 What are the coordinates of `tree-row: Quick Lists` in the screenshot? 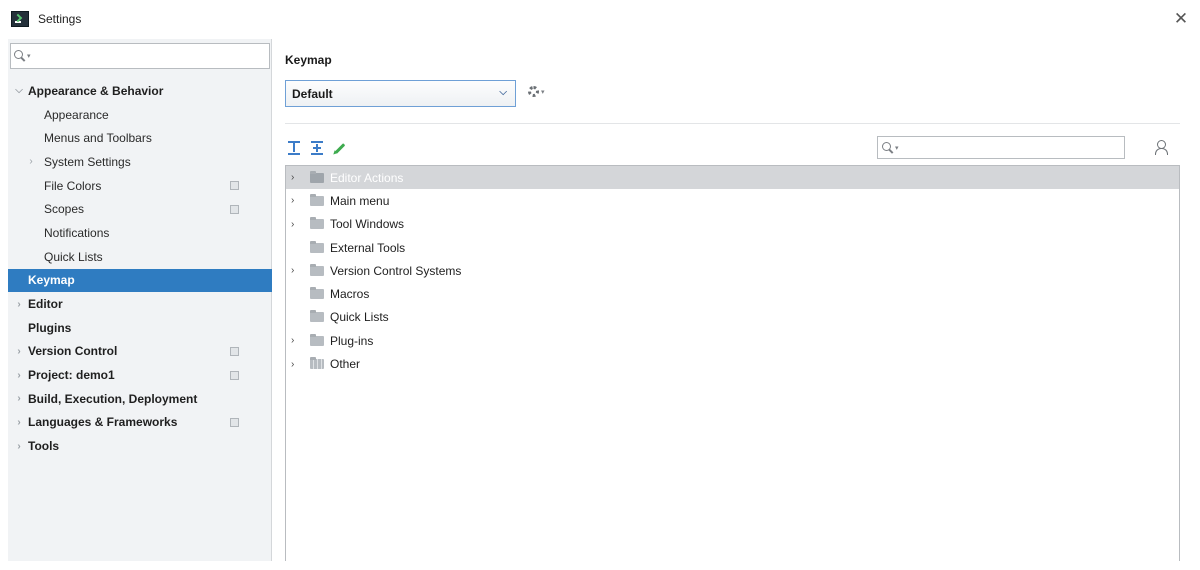 It's located at (732, 317).